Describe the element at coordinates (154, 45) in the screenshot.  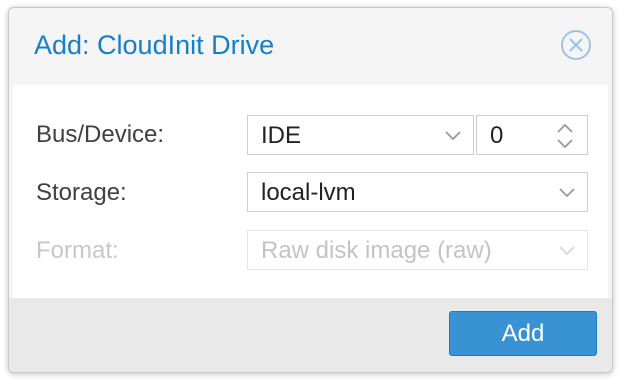
I see `dialog-title: Add: CloudInit Drive` at that location.